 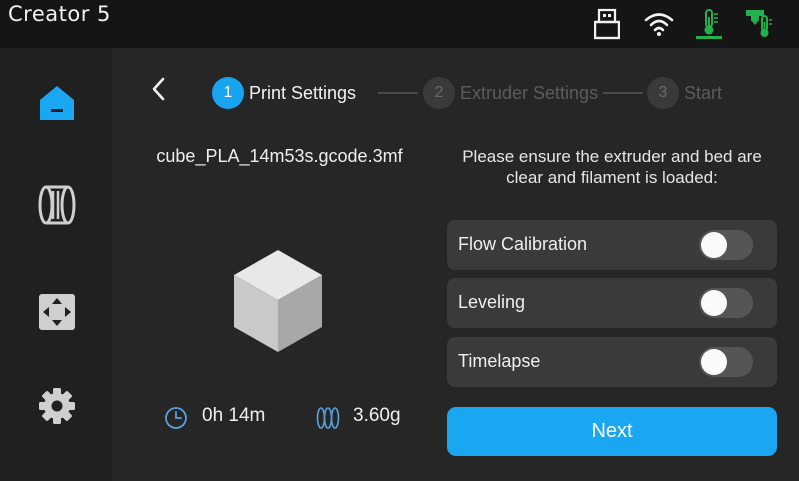 I want to click on step-number: 1, so click(x=228, y=93).